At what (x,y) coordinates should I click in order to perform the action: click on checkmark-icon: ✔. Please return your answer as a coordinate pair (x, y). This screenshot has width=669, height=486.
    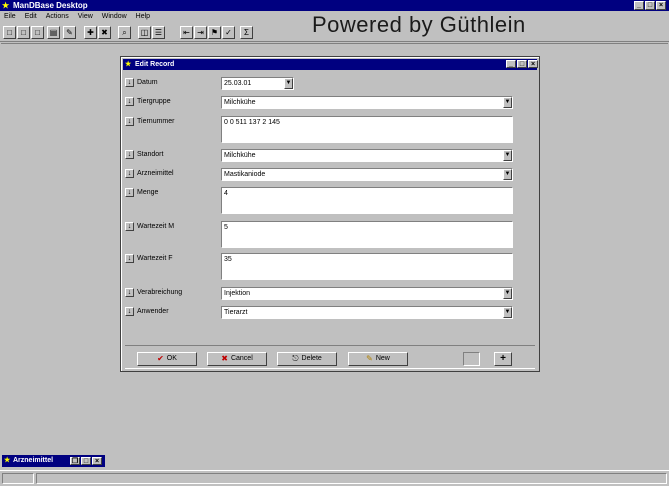
    Looking at the image, I should click on (160, 358).